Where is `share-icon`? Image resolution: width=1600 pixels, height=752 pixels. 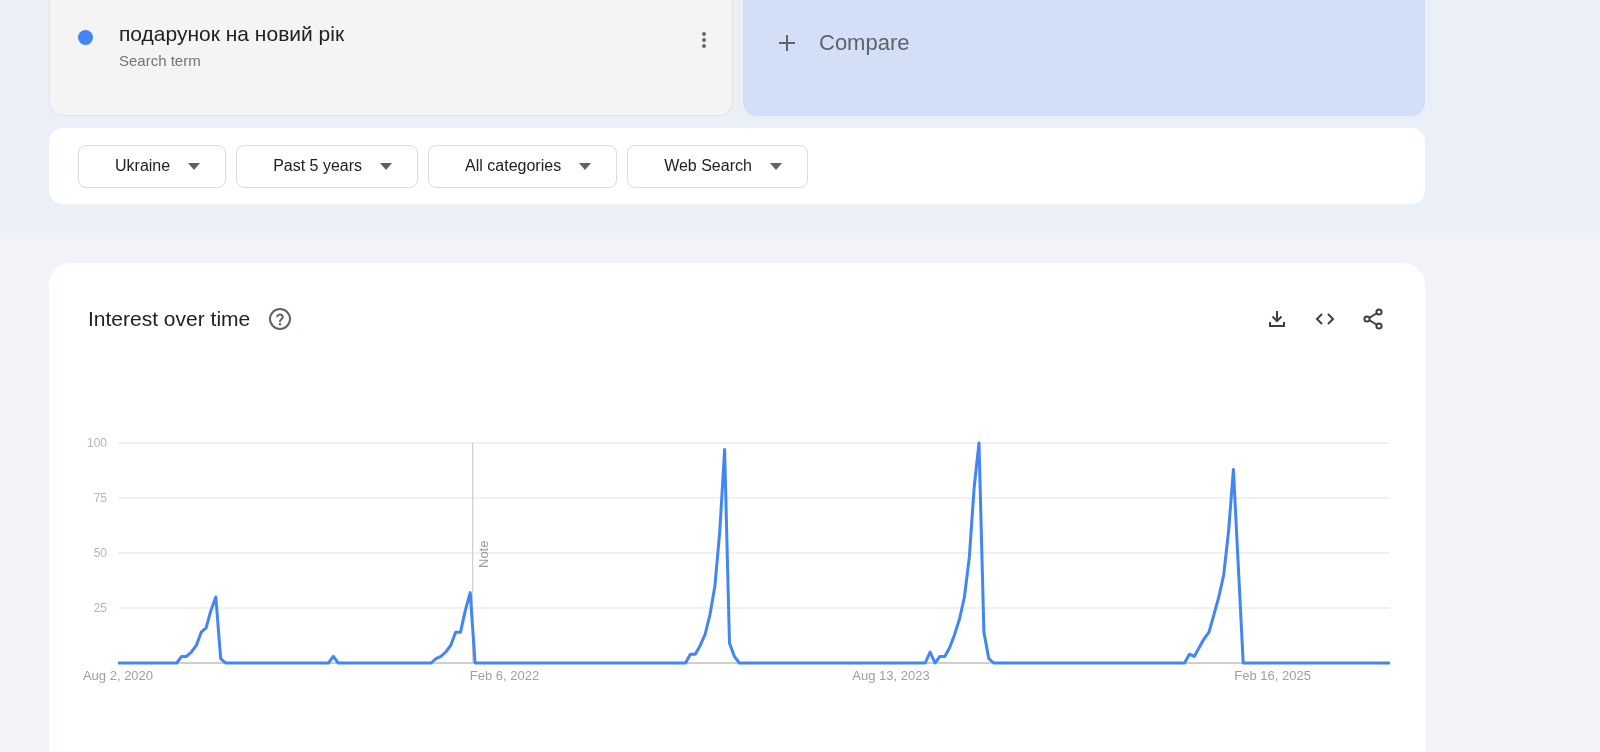
share-icon is located at coordinates (1373, 319).